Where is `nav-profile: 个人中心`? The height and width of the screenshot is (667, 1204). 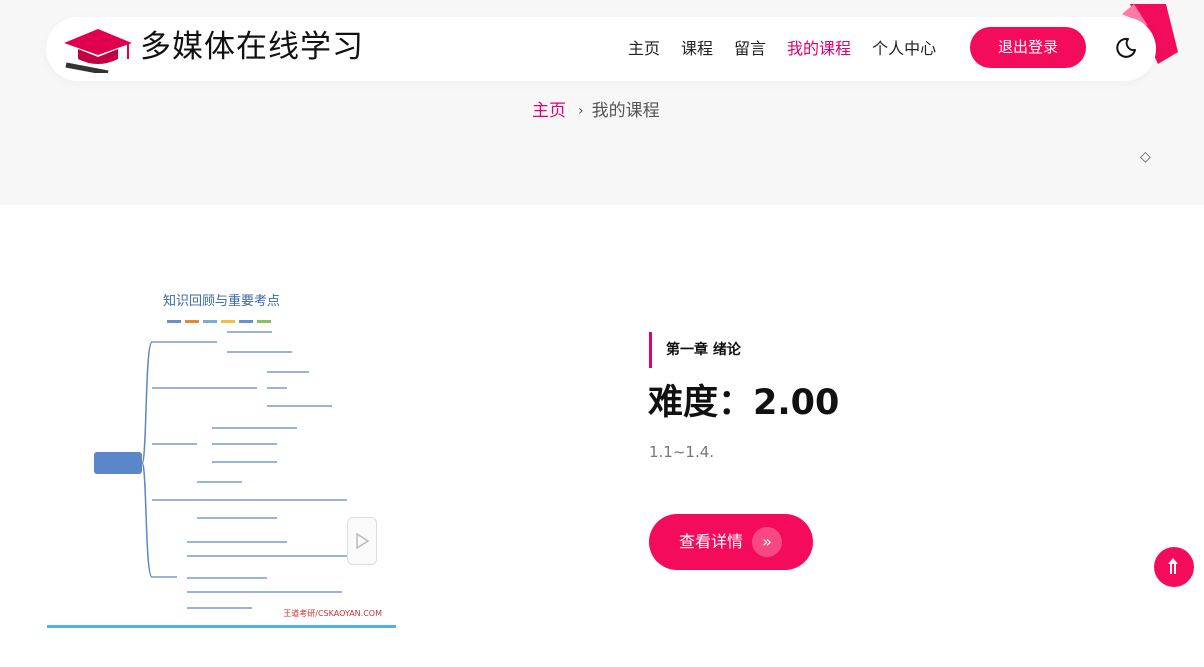
nav-profile: 个人中心 is located at coordinates (904, 49).